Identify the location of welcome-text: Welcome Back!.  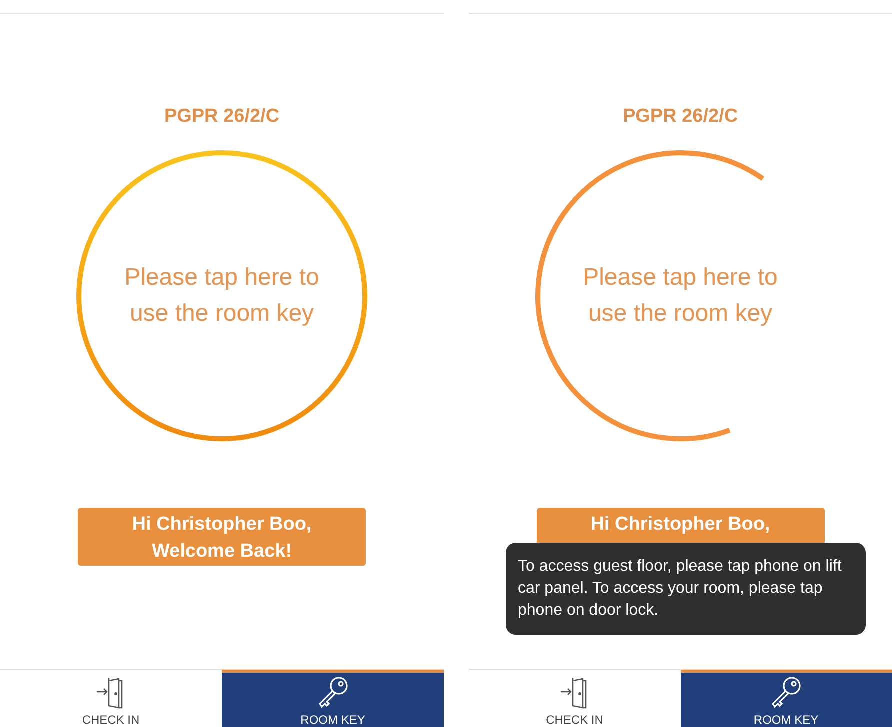
(222, 552).